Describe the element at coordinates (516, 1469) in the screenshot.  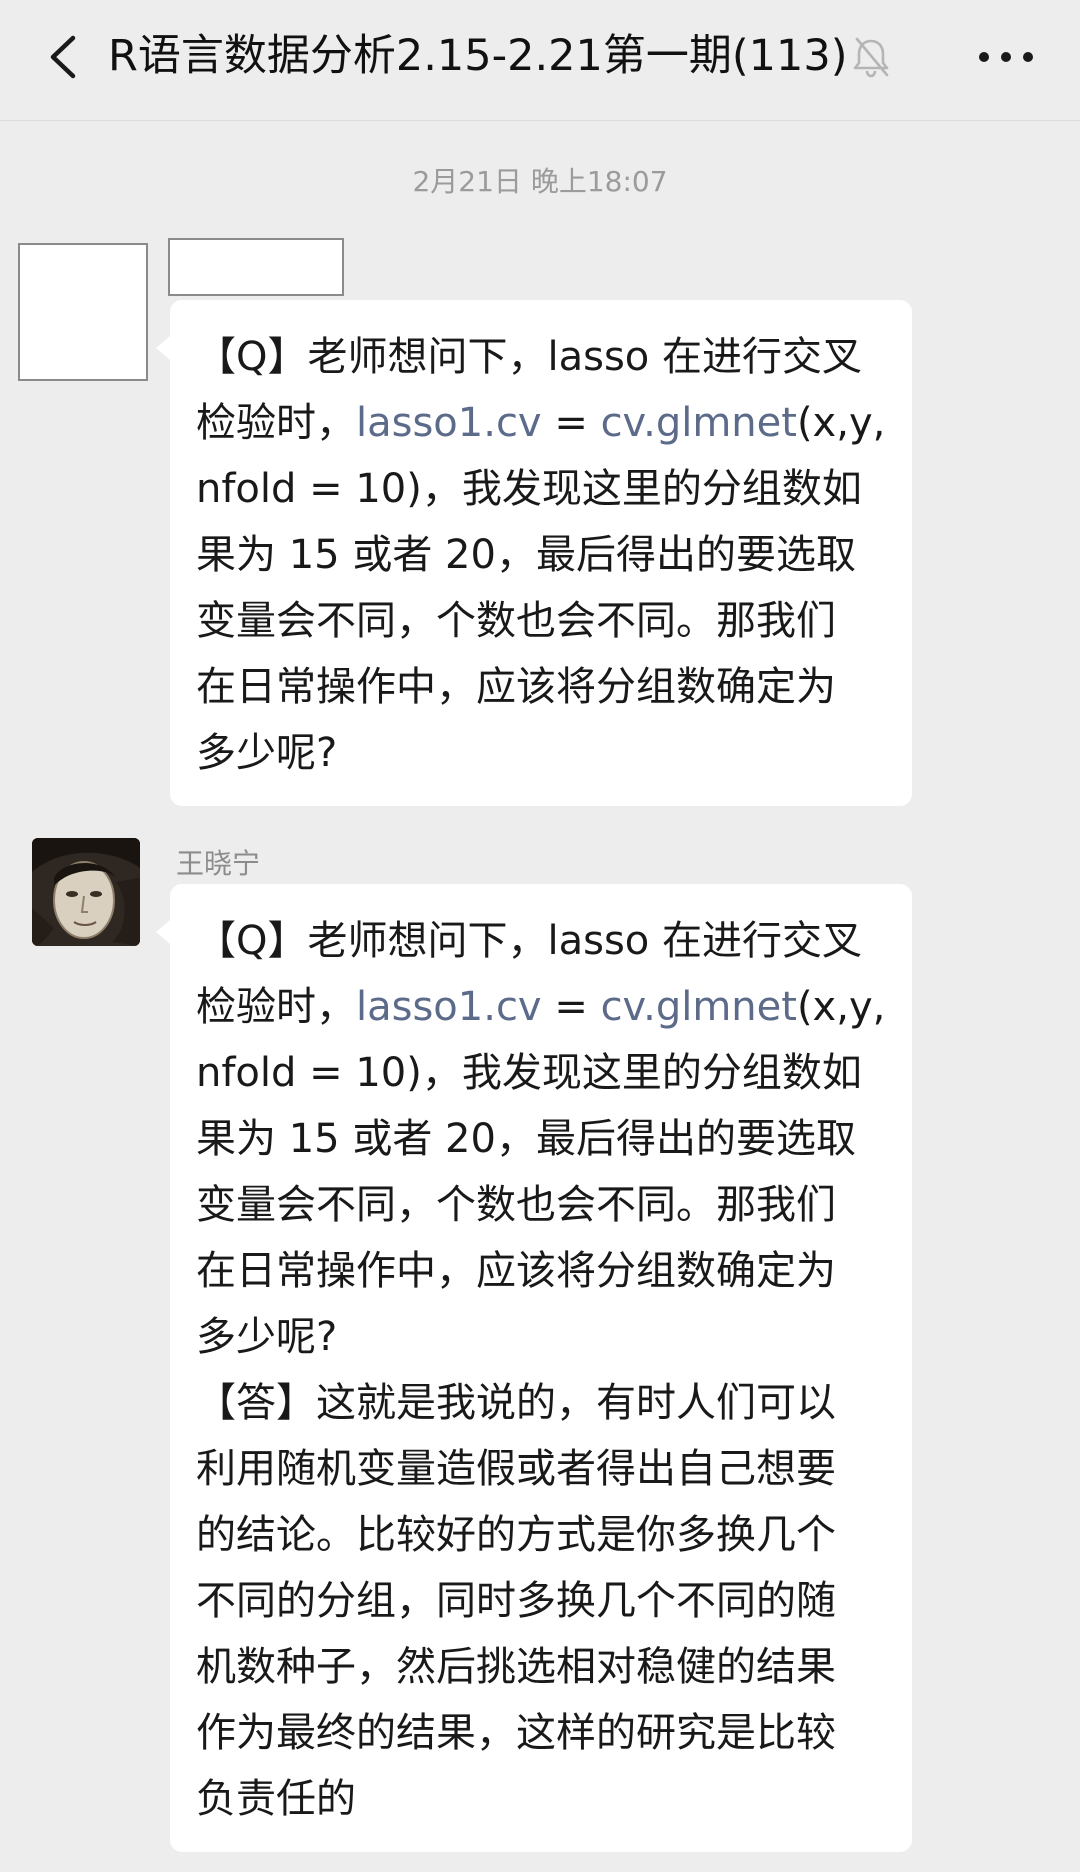
I see `message-line: 利用随机变量造假或者得出自己想要` at that location.